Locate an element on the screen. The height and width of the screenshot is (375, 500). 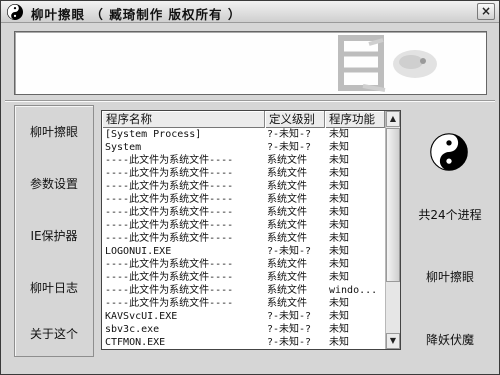
table-row: KAVSvcUI.EXE ?-未知-? 未知 is located at coordinates (243, 316).